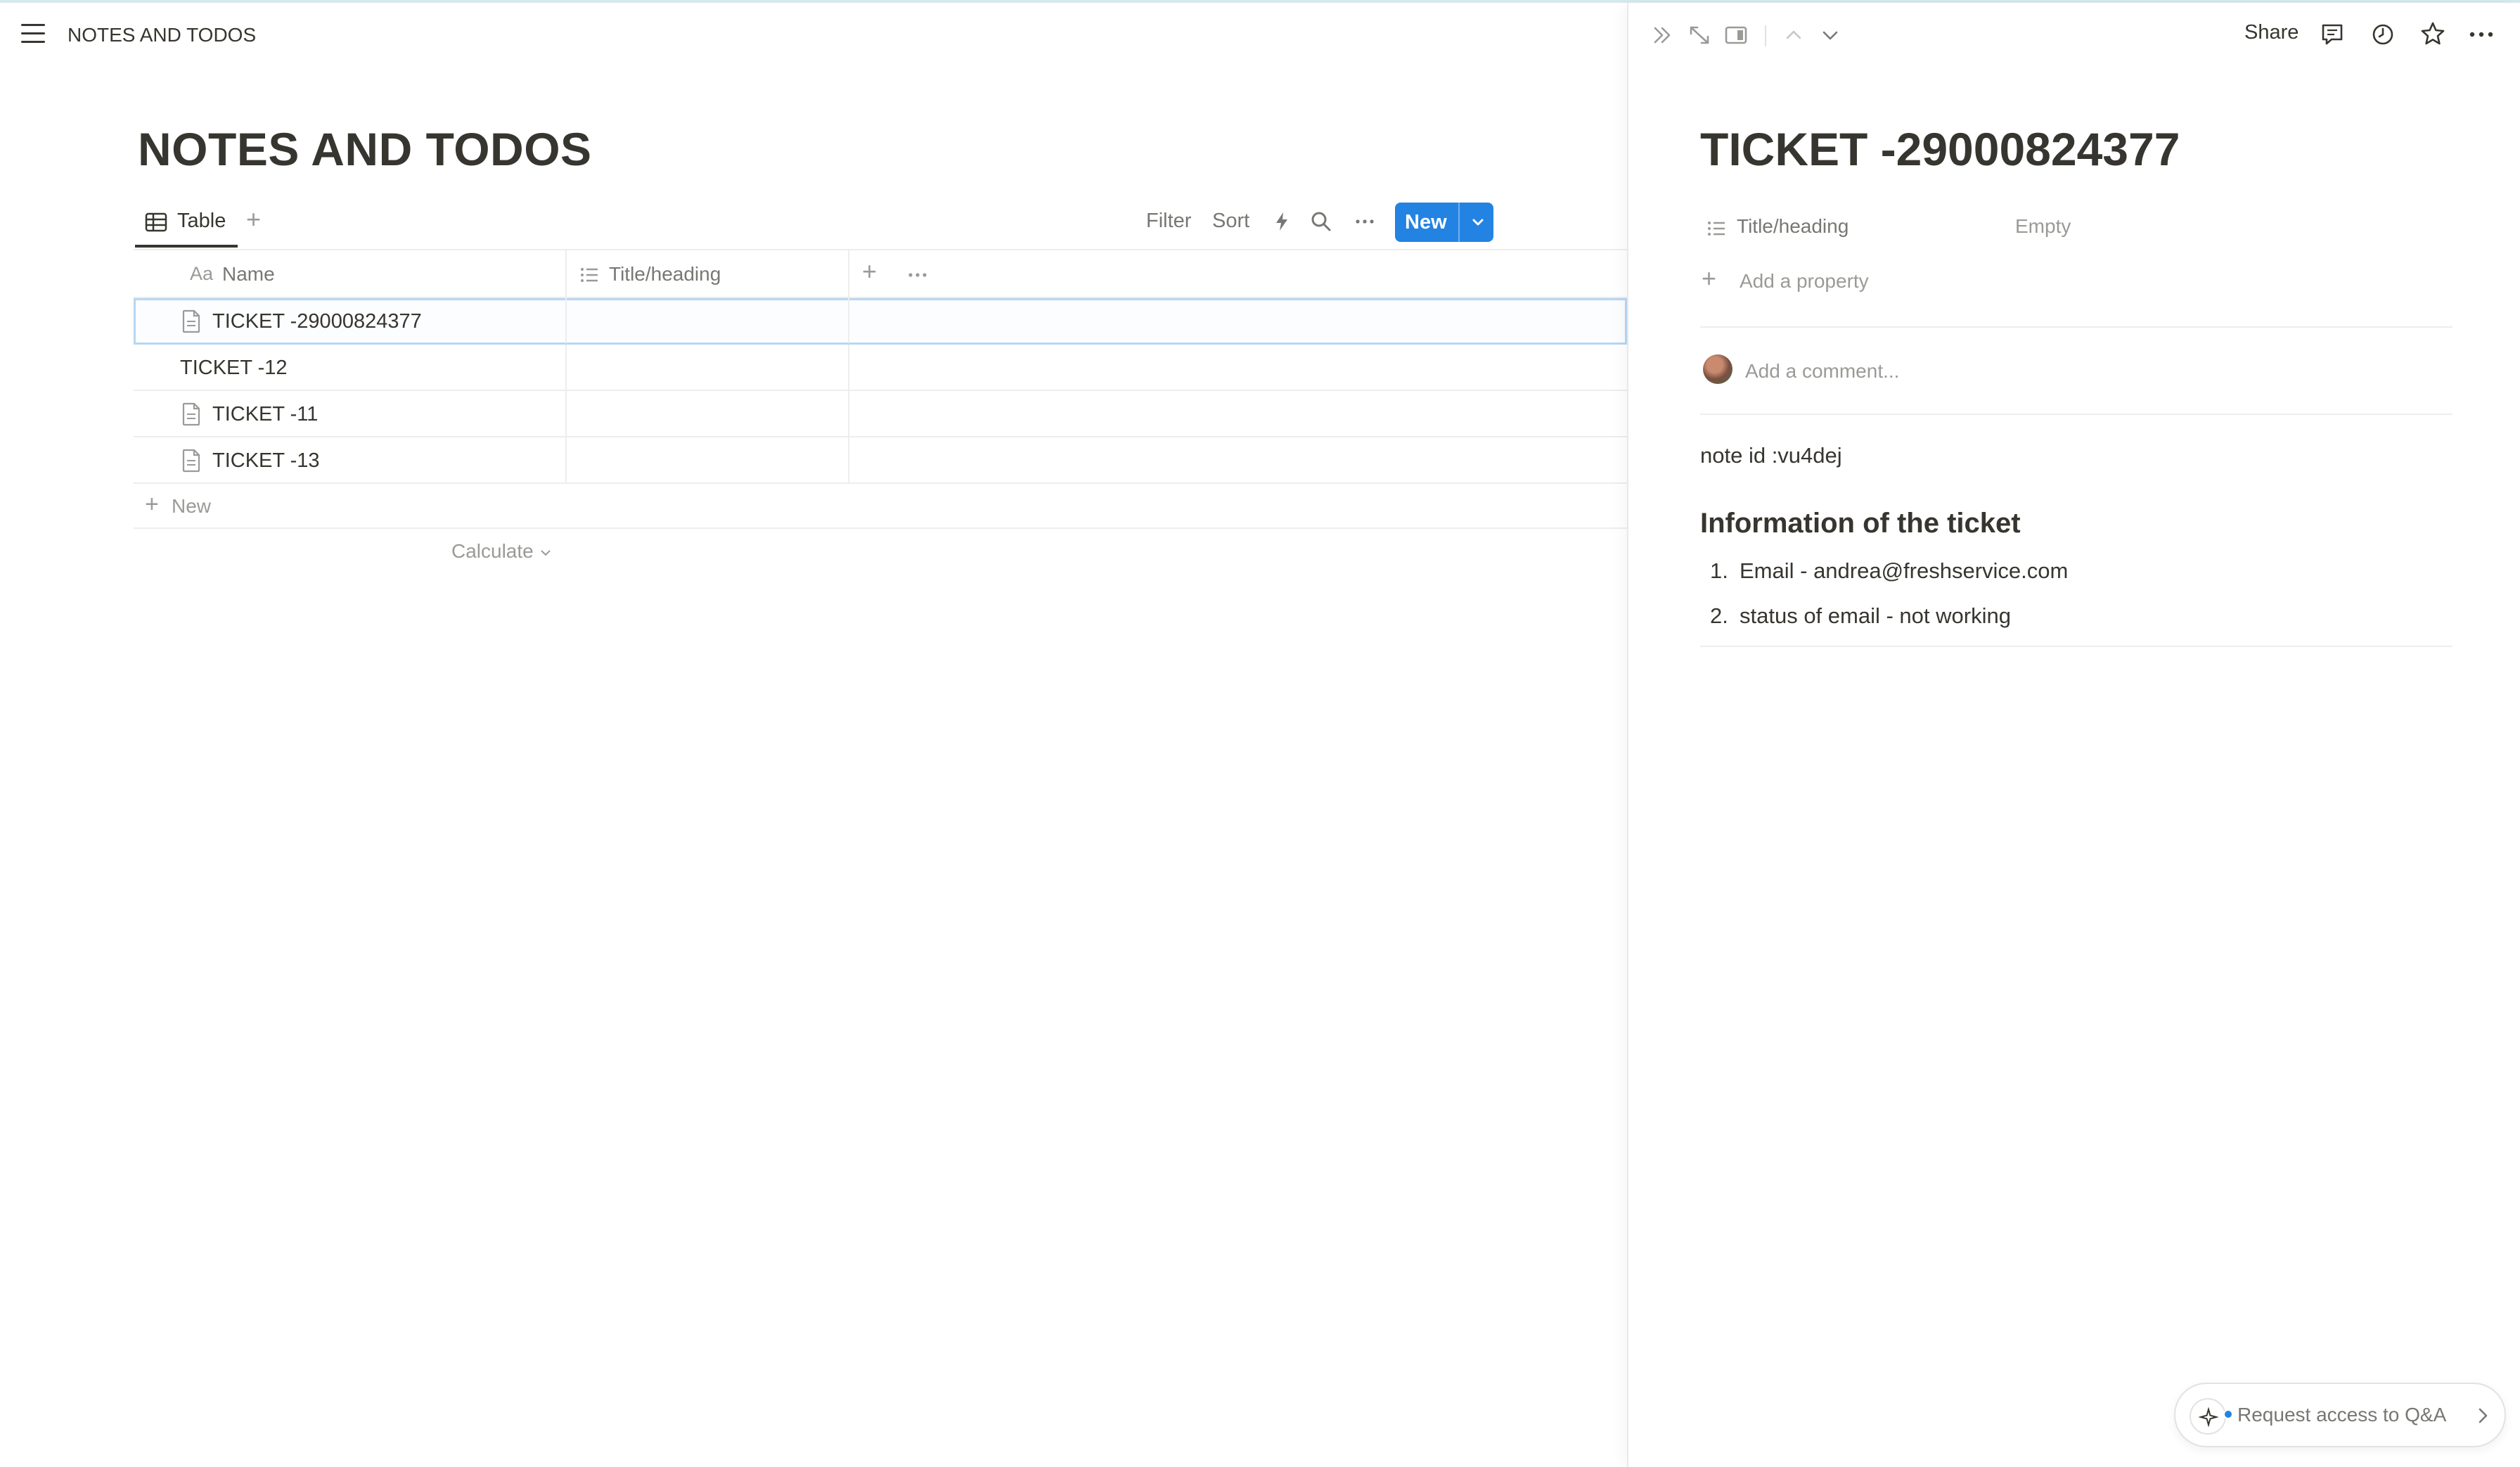  I want to click on table-icon, so click(156, 222).